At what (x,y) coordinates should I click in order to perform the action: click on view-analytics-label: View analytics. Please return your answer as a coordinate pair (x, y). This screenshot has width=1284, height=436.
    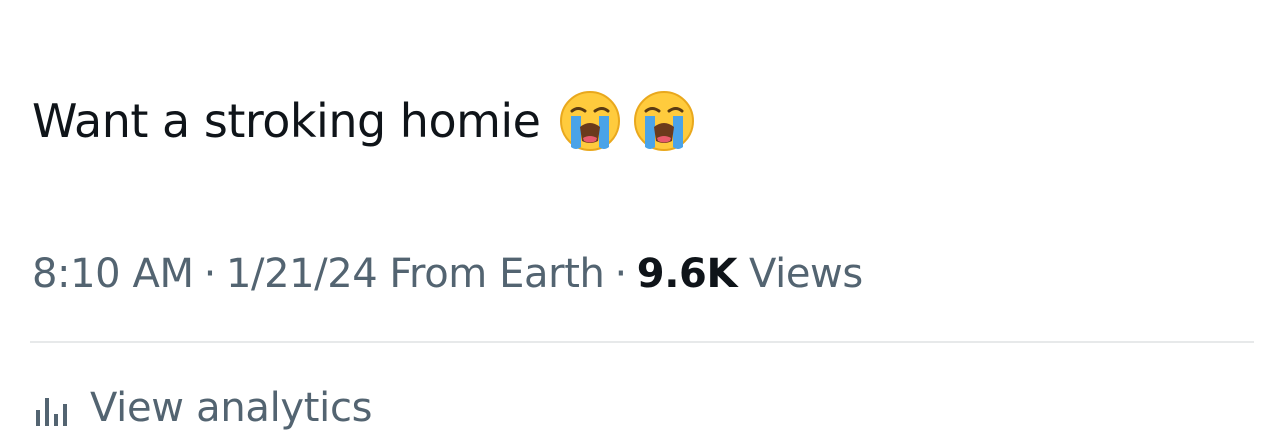
    Looking at the image, I should click on (231, 408).